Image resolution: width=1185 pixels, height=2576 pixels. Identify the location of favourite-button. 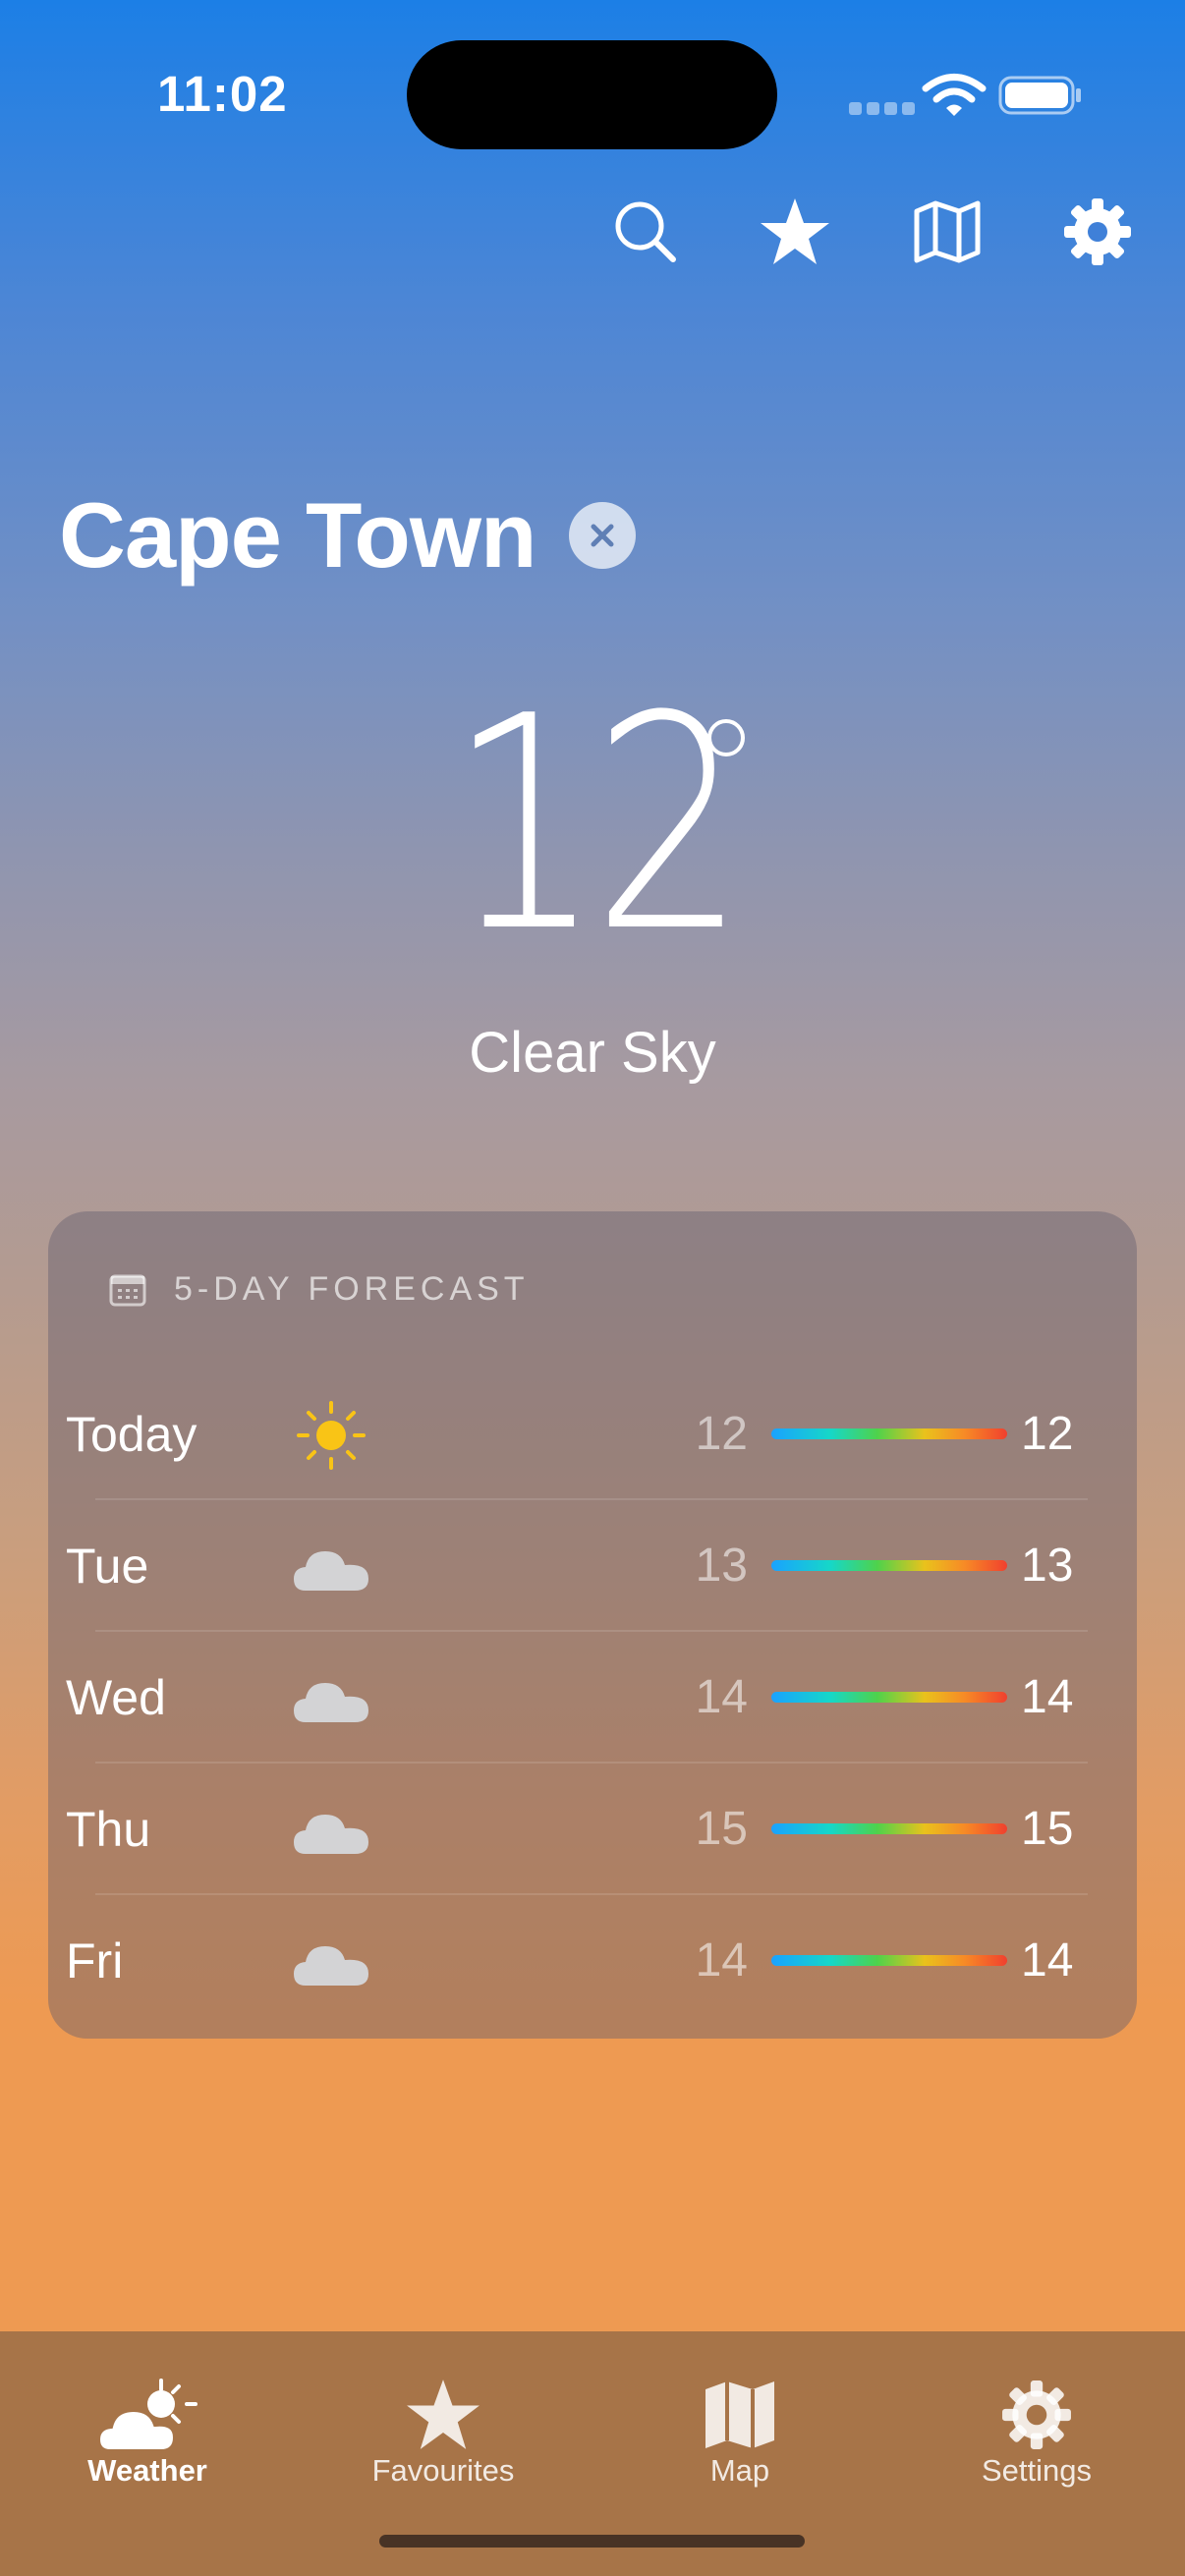
(795, 232).